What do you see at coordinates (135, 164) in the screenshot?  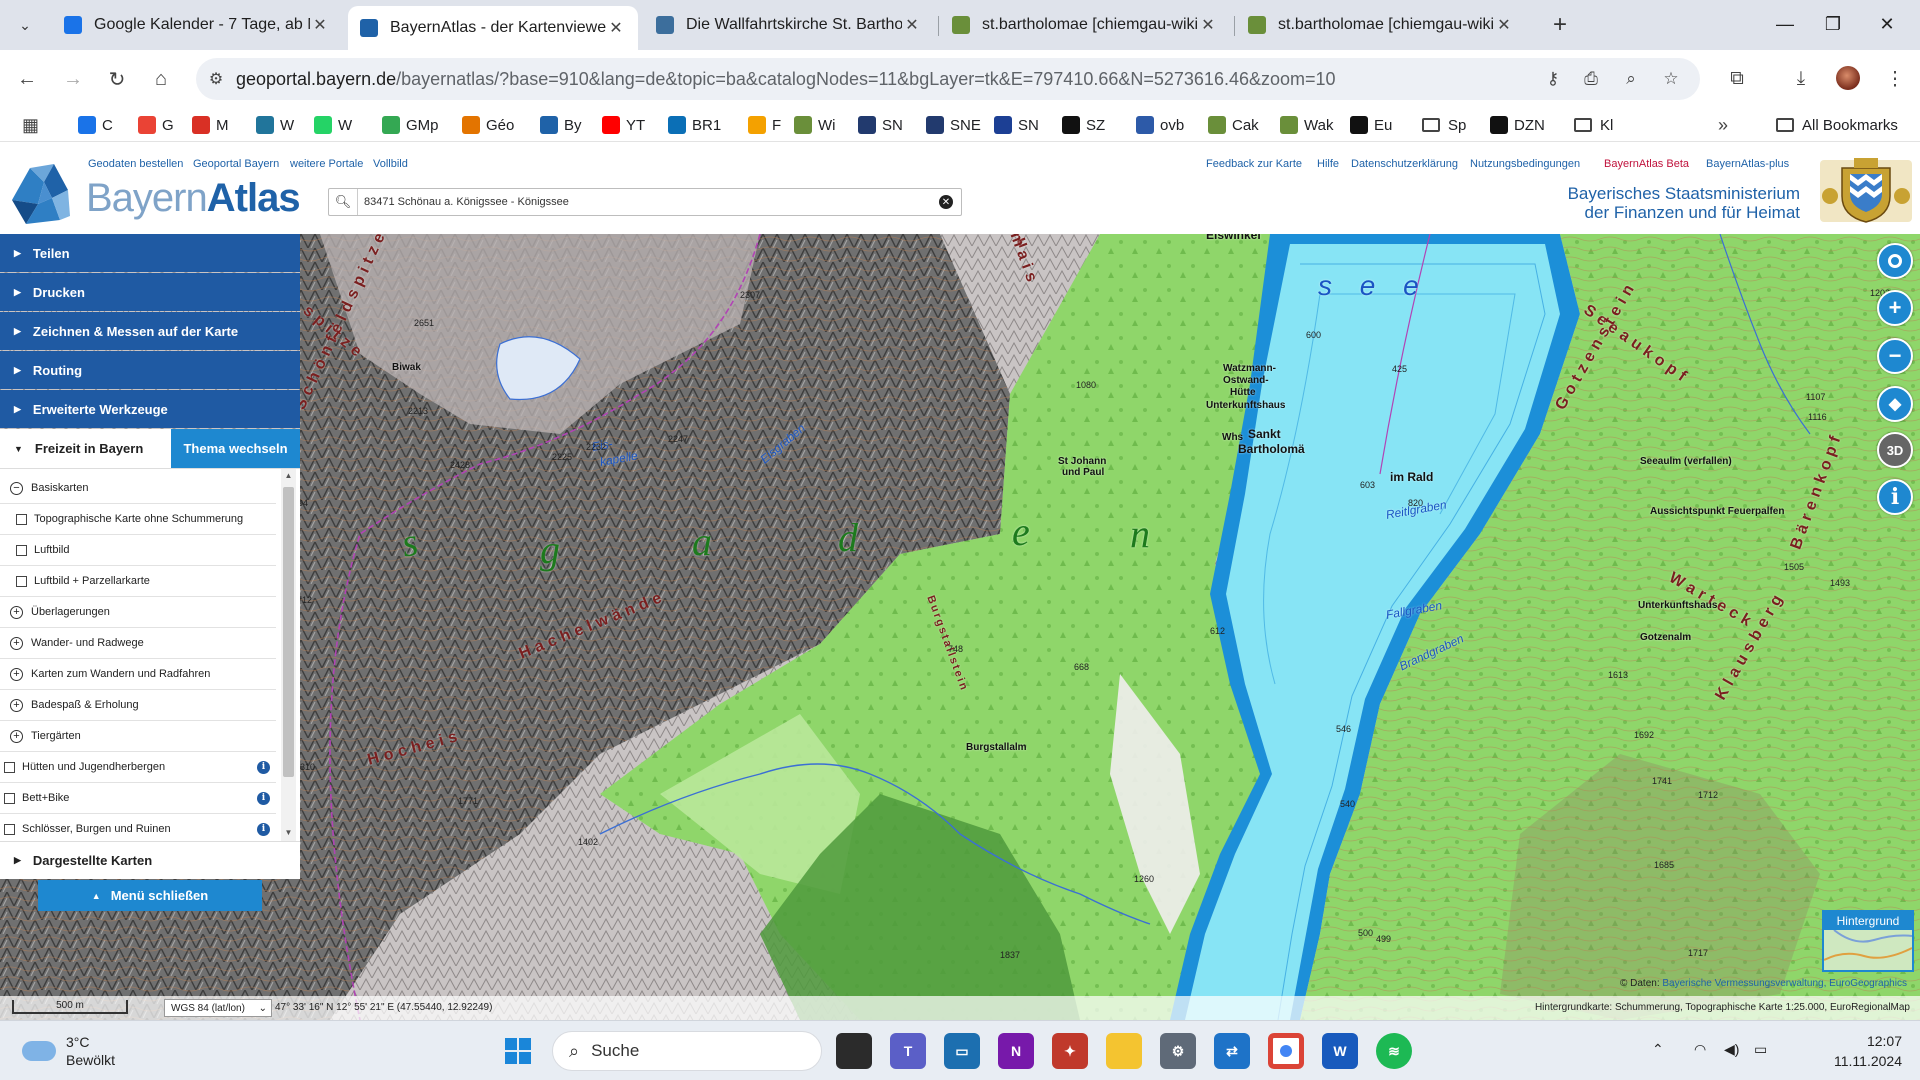 I see `link-geodaten-bestellen: Geodaten bestellen` at bounding box center [135, 164].